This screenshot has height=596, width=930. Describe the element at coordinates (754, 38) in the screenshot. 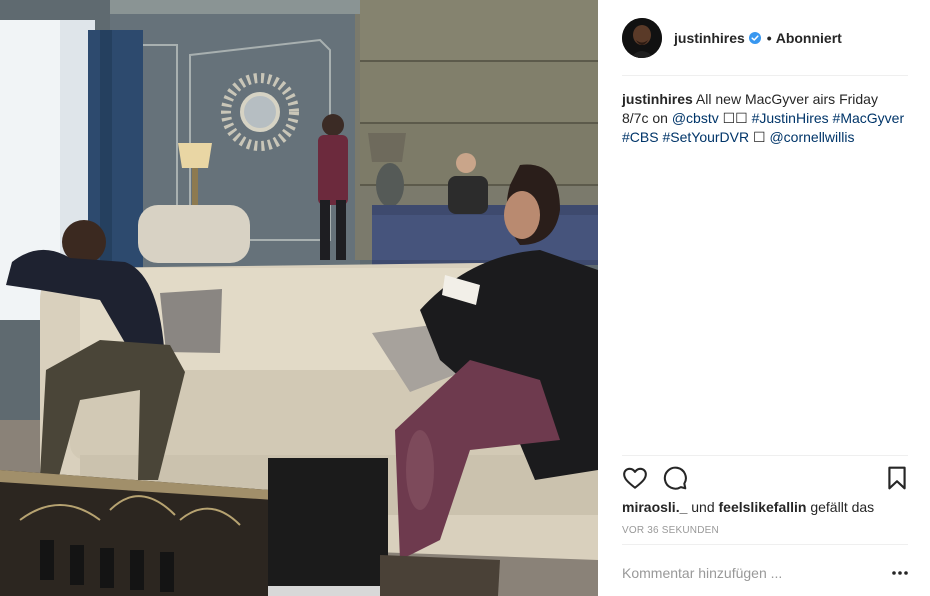

I see `verified-badge-icon` at that location.